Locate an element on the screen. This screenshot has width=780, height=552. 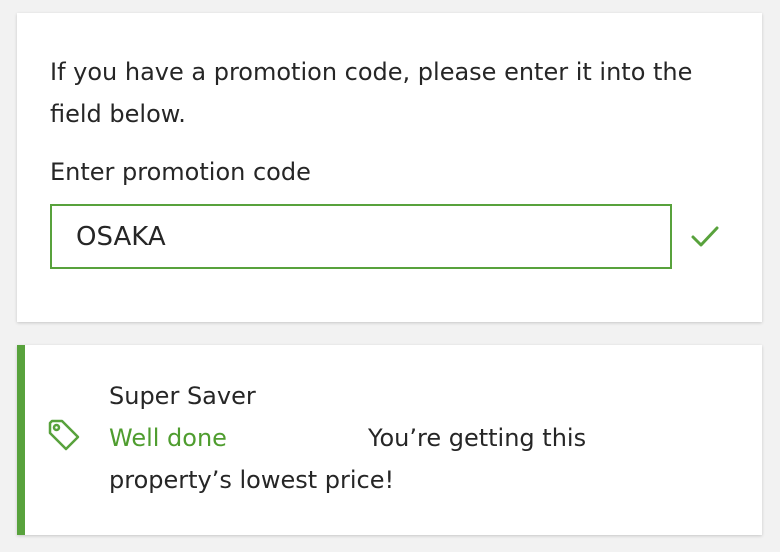
check-icon is located at coordinates (705, 236).